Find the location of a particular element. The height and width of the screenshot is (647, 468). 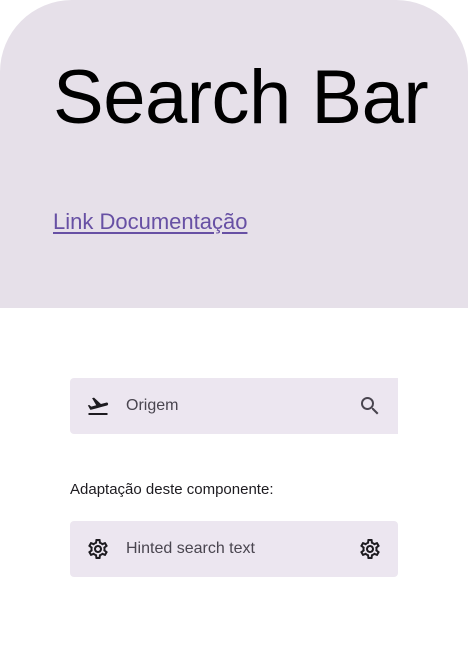

origin-search-input is located at coordinates (236, 406).